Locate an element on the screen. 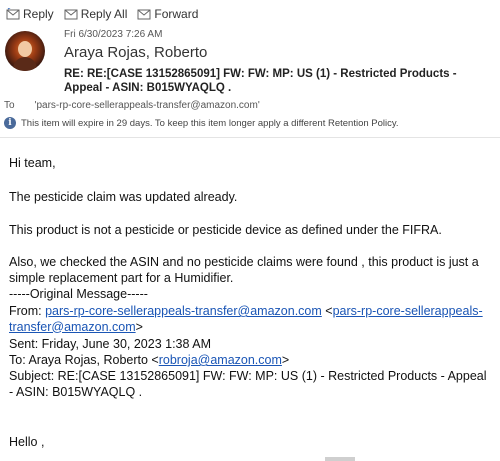 Image resolution: width=500 pixels, height=461 pixels. sender-avatar is located at coordinates (25, 51).